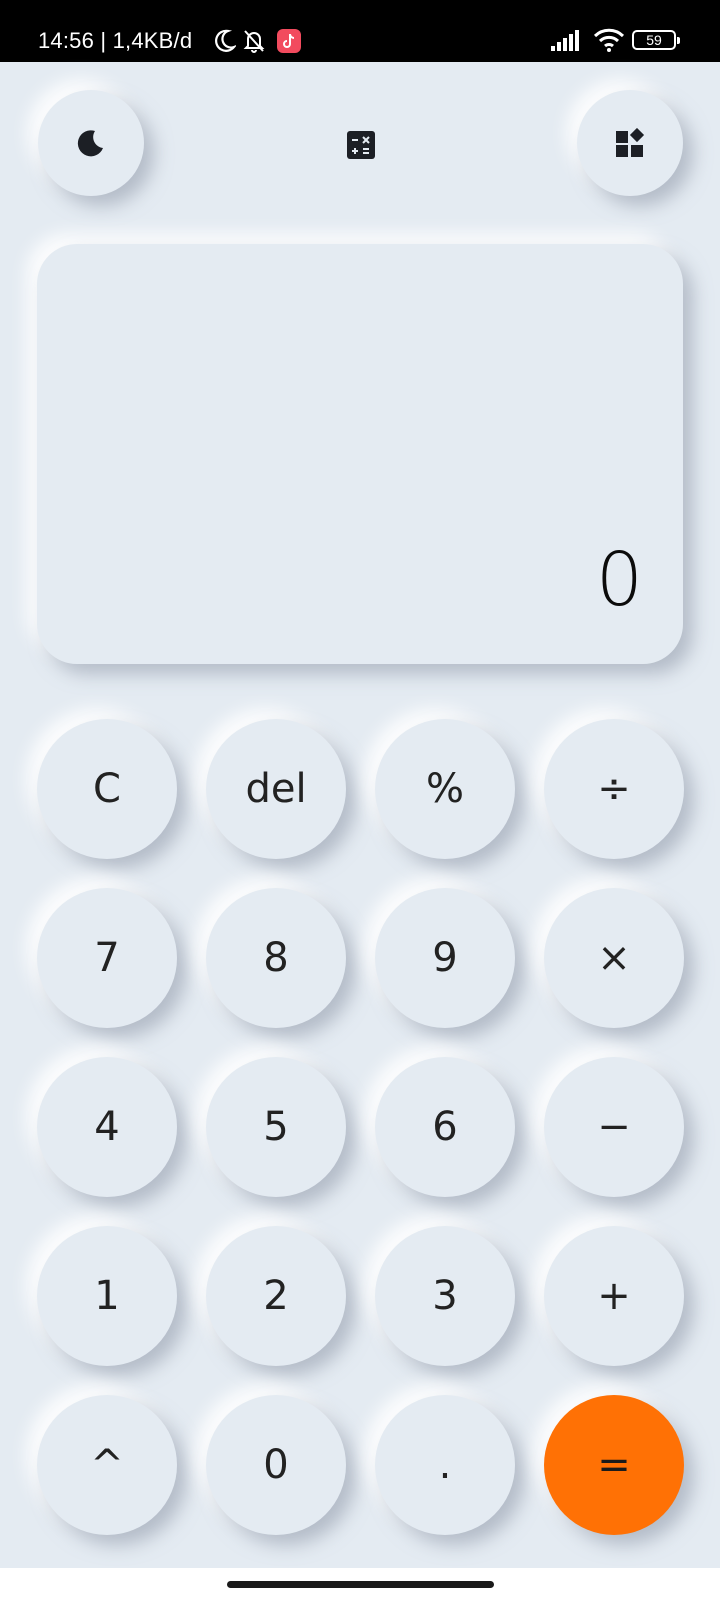  Describe the element at coordinates (614, 1465) in the screenshot. I see `equals-button: =` at that location.